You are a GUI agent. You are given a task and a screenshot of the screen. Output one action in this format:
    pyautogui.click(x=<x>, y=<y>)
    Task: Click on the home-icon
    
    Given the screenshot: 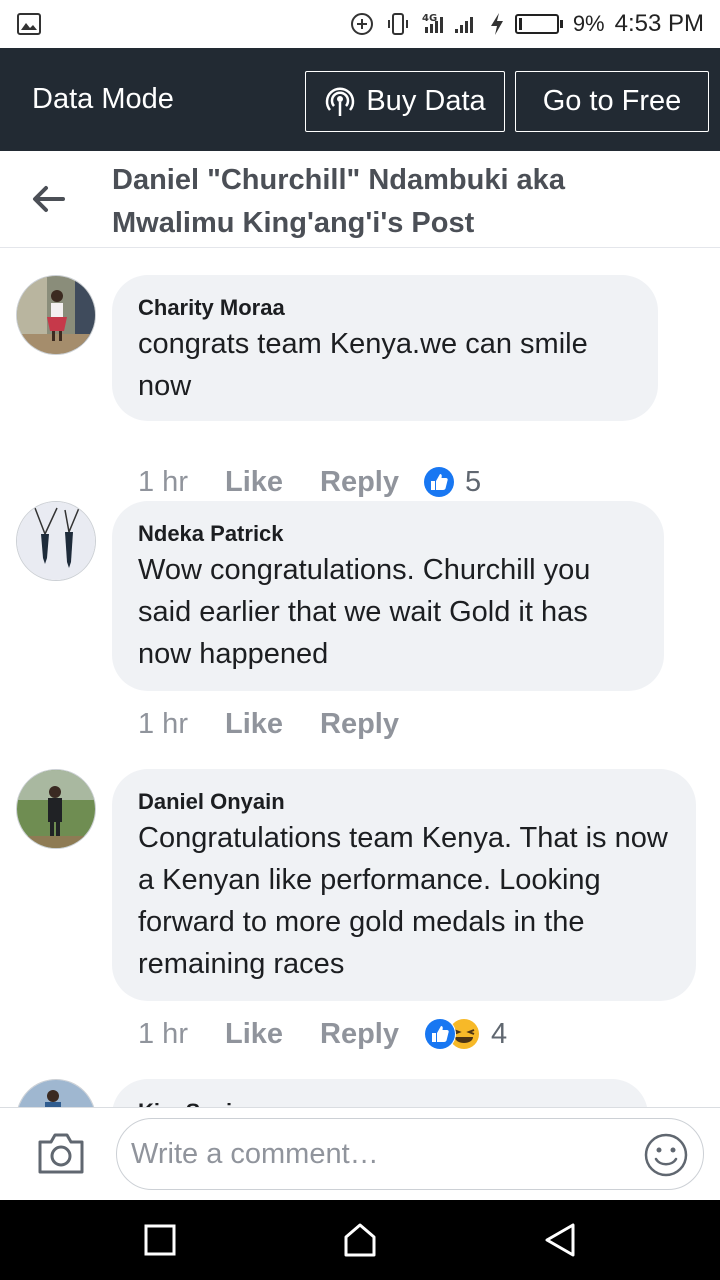 What is the action you would take?
    pyautogui.click(x=360, y=1240)
    